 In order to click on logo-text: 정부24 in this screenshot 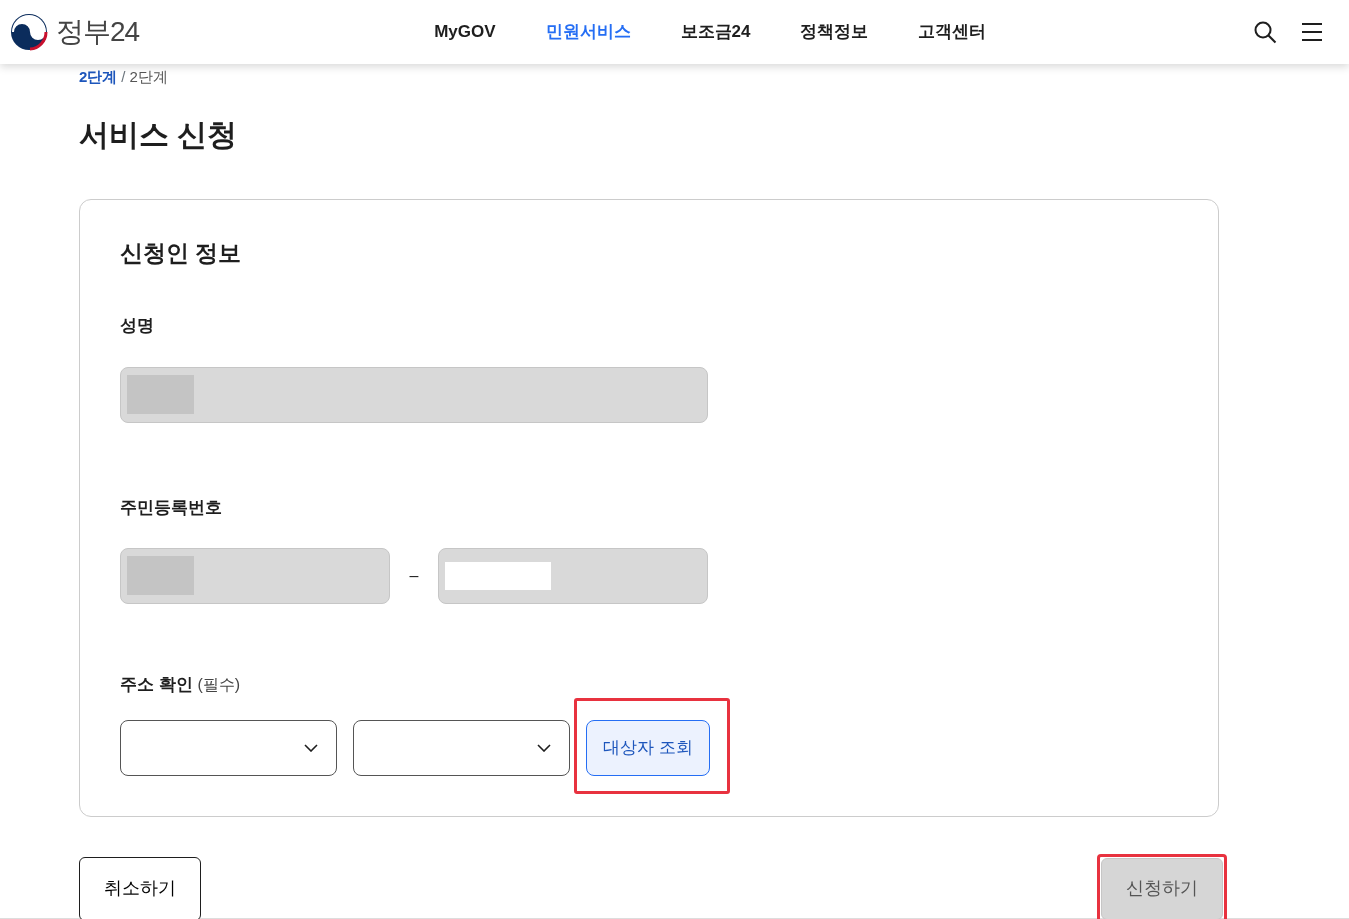, I will do `click(98, 32)`.